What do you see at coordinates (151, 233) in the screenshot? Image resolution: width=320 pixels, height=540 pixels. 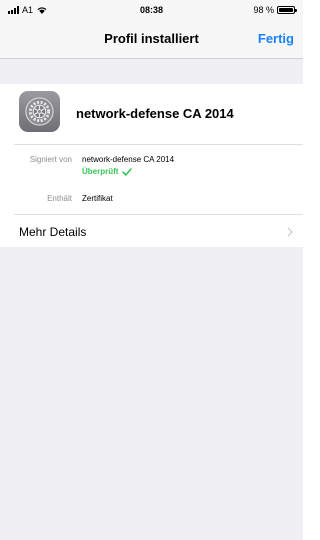 I see `more-details-row: Mehr Details` at bounding box center [151, 233].